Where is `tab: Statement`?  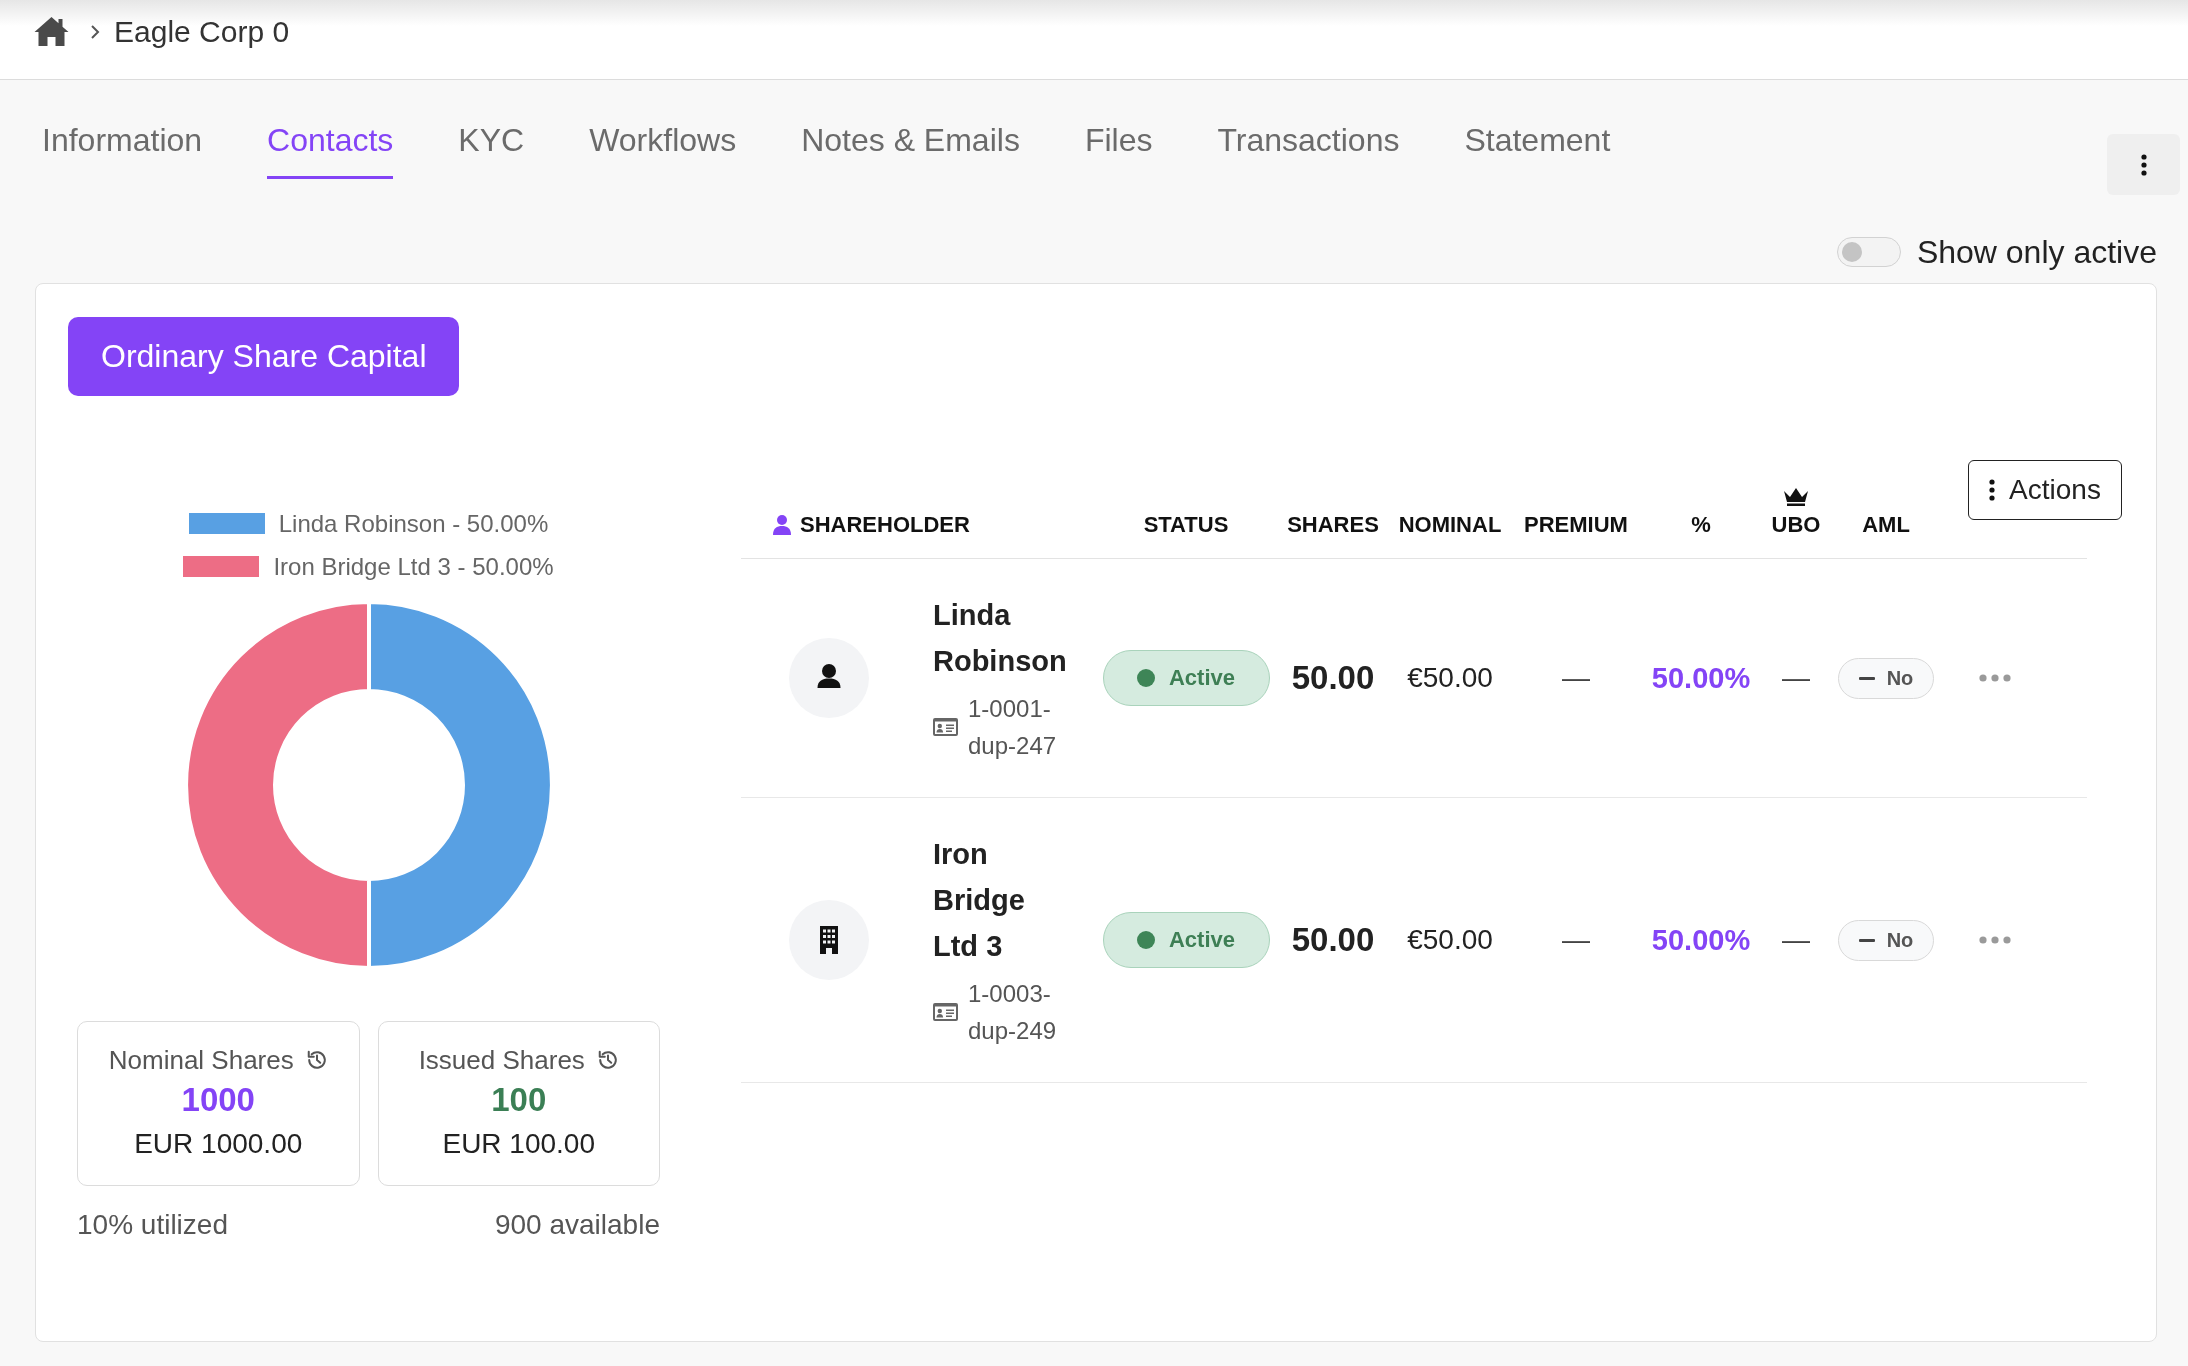 tab: Statement is located at coordinates (1537, 129).